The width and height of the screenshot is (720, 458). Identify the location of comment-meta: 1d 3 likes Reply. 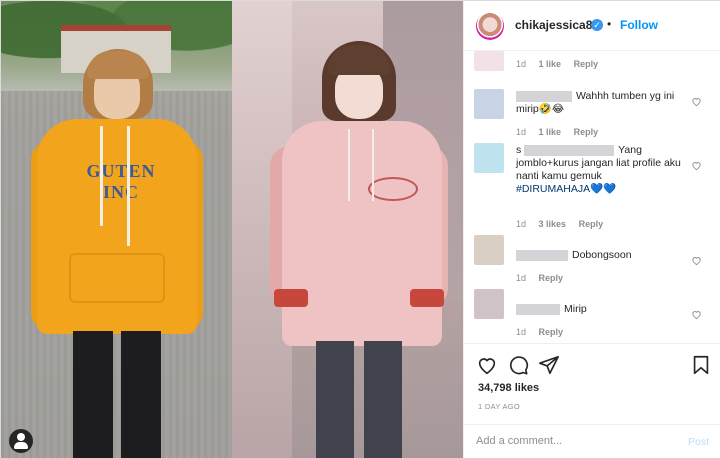
(564, 224).